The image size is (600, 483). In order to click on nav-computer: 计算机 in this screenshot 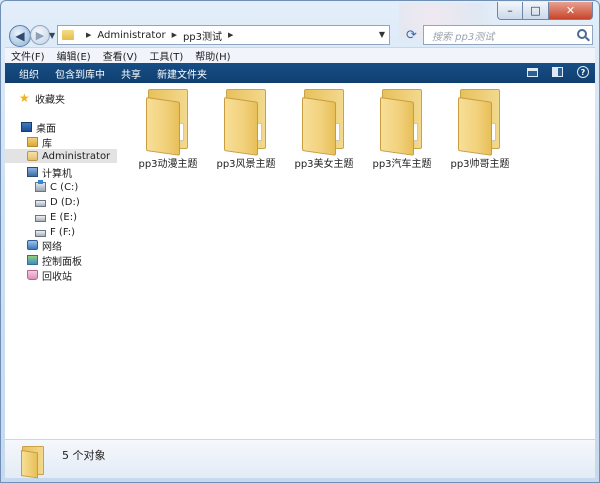, I will do `click(49, 172)`.